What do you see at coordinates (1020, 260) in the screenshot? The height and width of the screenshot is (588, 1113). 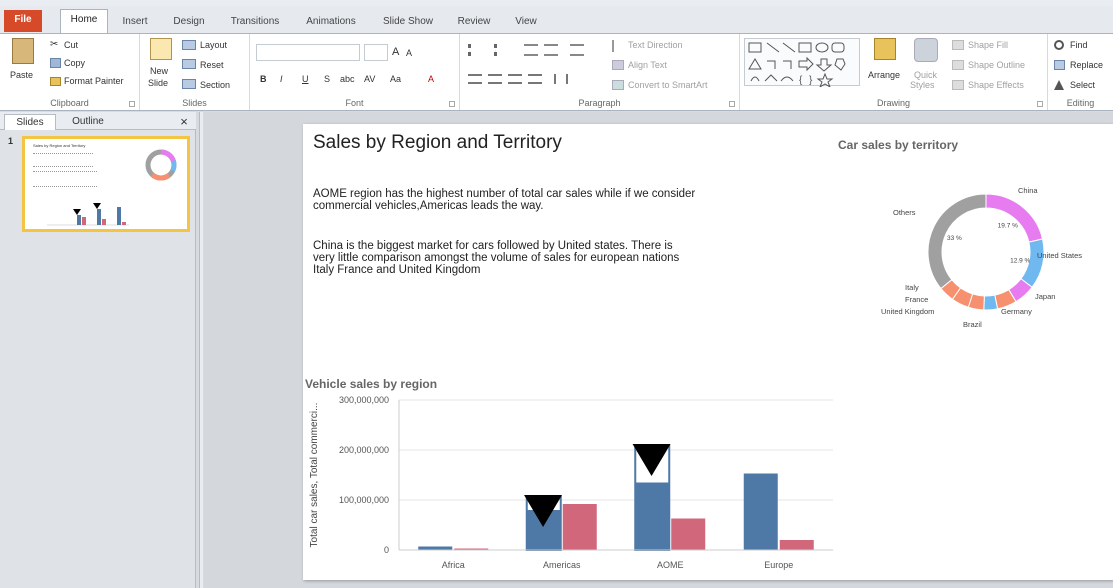 I see `donut-percent-label: 12.9 %` at bounding box center [1020, 260].